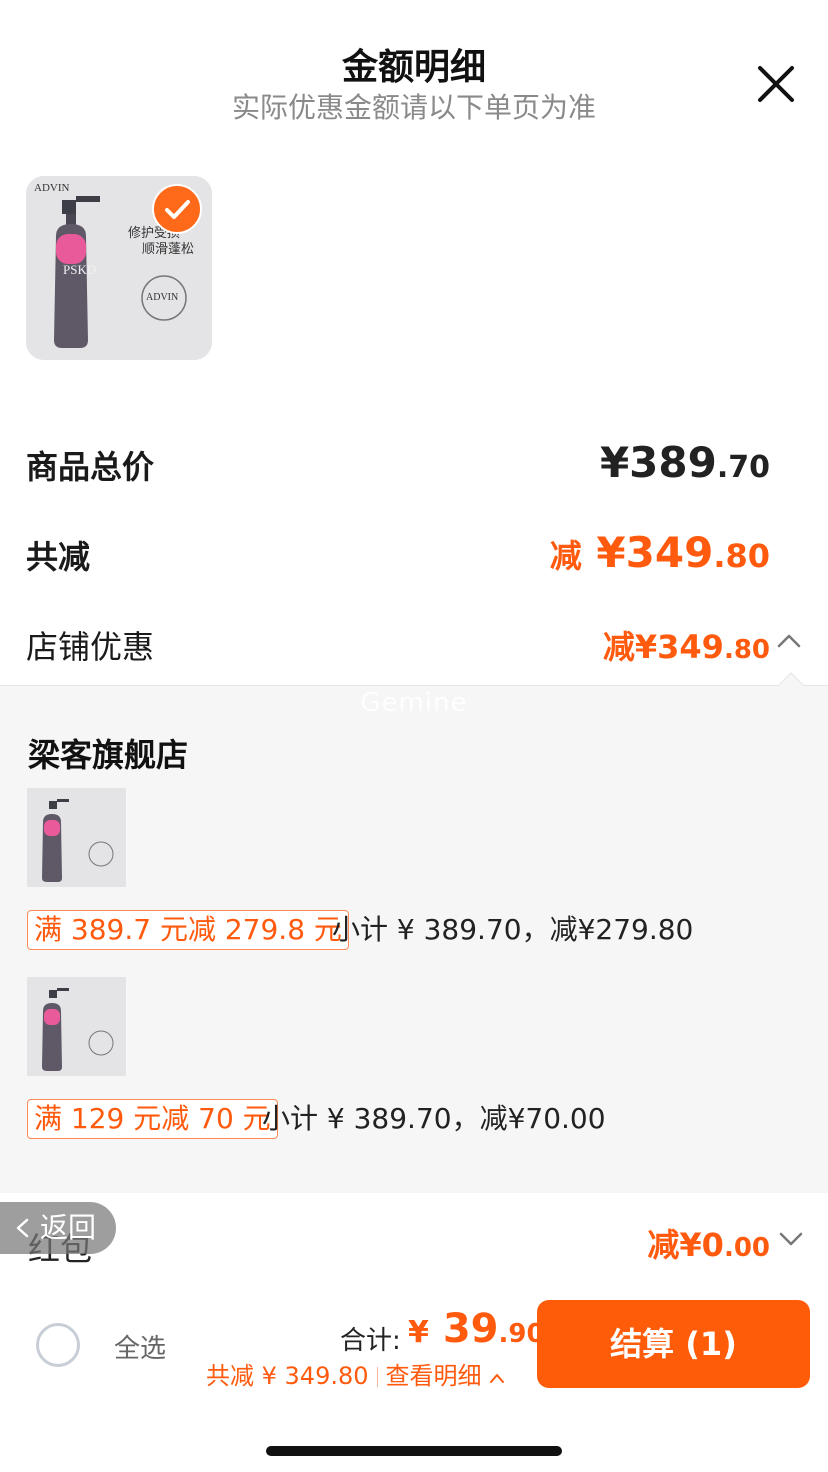  What do you see at coordinates (162, 297) in the screenshot?
I see `seal-text: ADVIN` at bounding box center [162, 297].